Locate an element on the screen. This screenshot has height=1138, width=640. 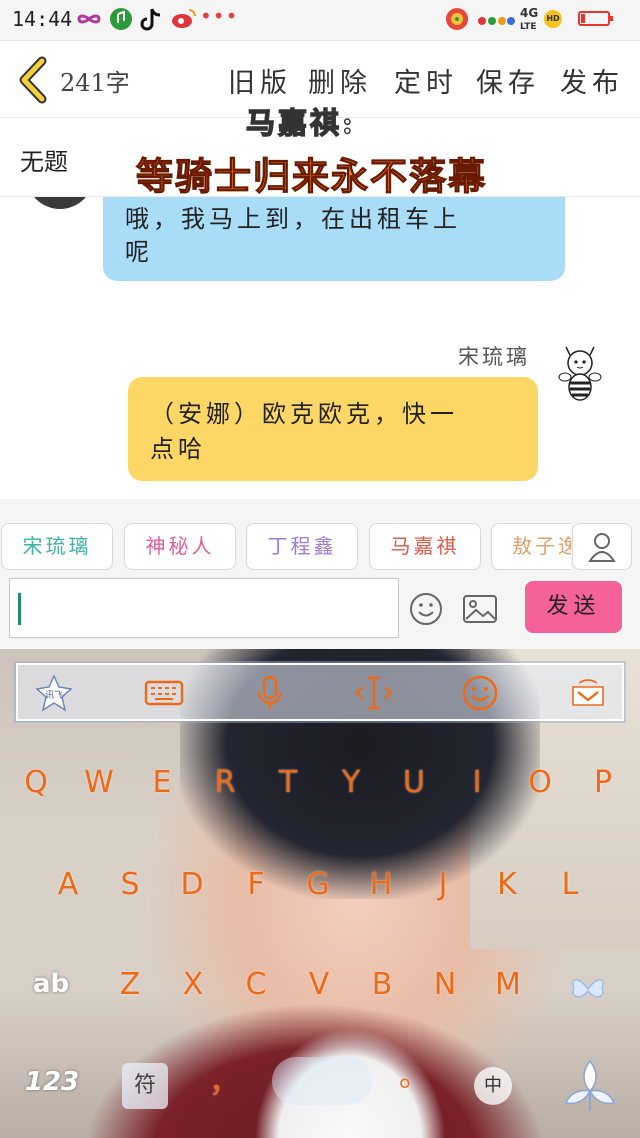
hd-voice-badge: HD is located at coordinates (553, 19).